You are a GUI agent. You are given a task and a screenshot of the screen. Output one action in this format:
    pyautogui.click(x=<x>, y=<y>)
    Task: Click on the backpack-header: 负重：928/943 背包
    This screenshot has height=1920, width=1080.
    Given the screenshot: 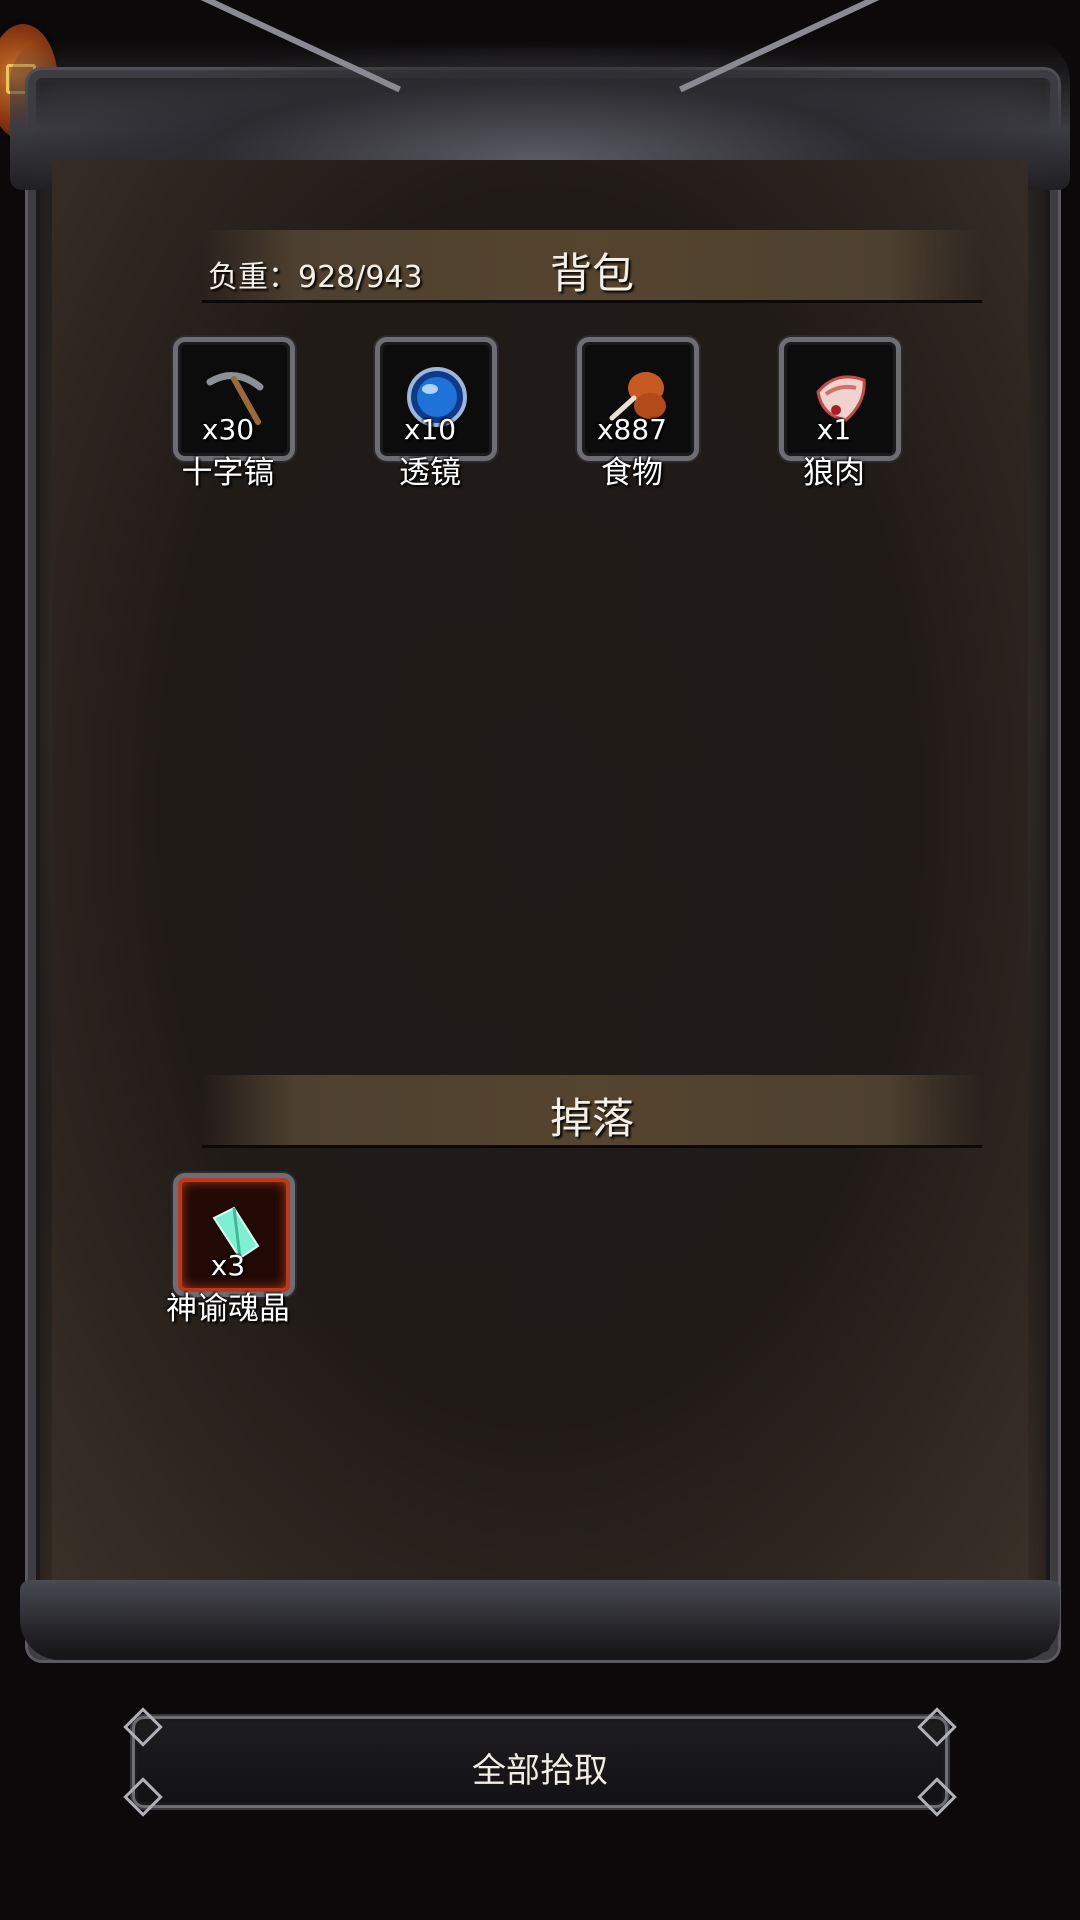 What is the action you would take?
    pyautogui.click(x=592, y=266)
    